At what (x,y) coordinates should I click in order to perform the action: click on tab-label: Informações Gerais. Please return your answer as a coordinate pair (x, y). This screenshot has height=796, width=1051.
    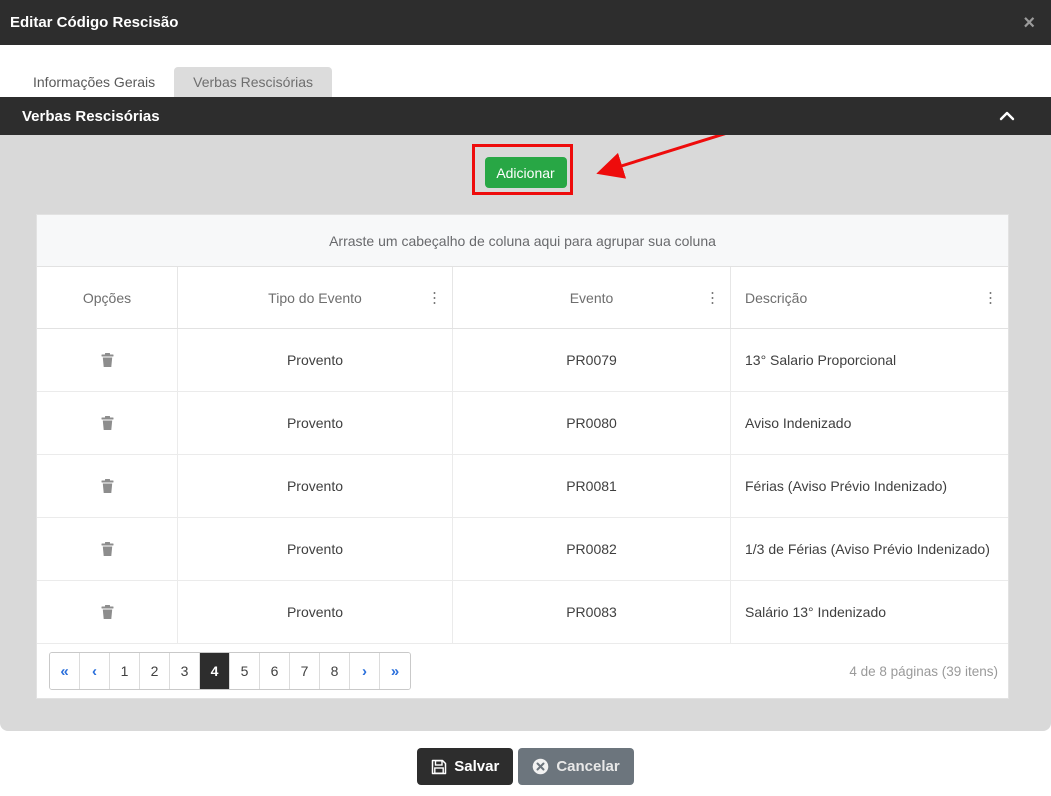
    Looking at the image, I should click on (94, 82).